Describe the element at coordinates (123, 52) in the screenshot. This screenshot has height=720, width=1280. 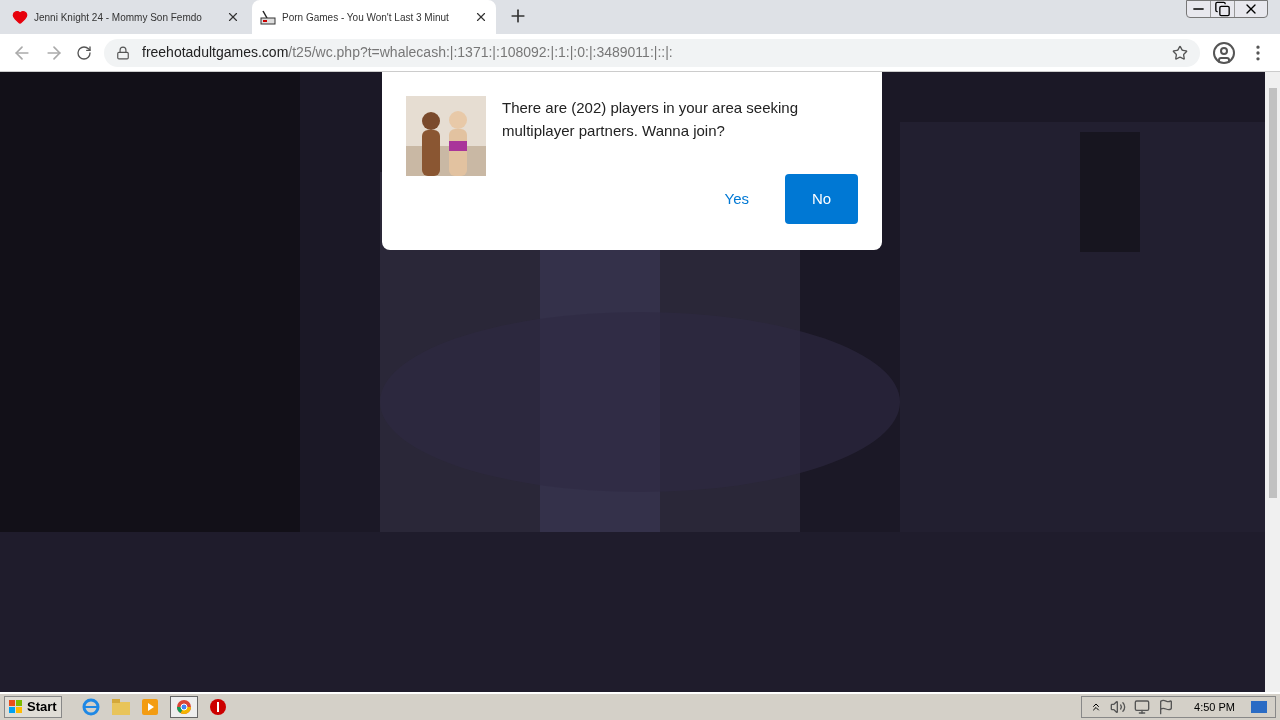
I see `lock-icon` at that location.